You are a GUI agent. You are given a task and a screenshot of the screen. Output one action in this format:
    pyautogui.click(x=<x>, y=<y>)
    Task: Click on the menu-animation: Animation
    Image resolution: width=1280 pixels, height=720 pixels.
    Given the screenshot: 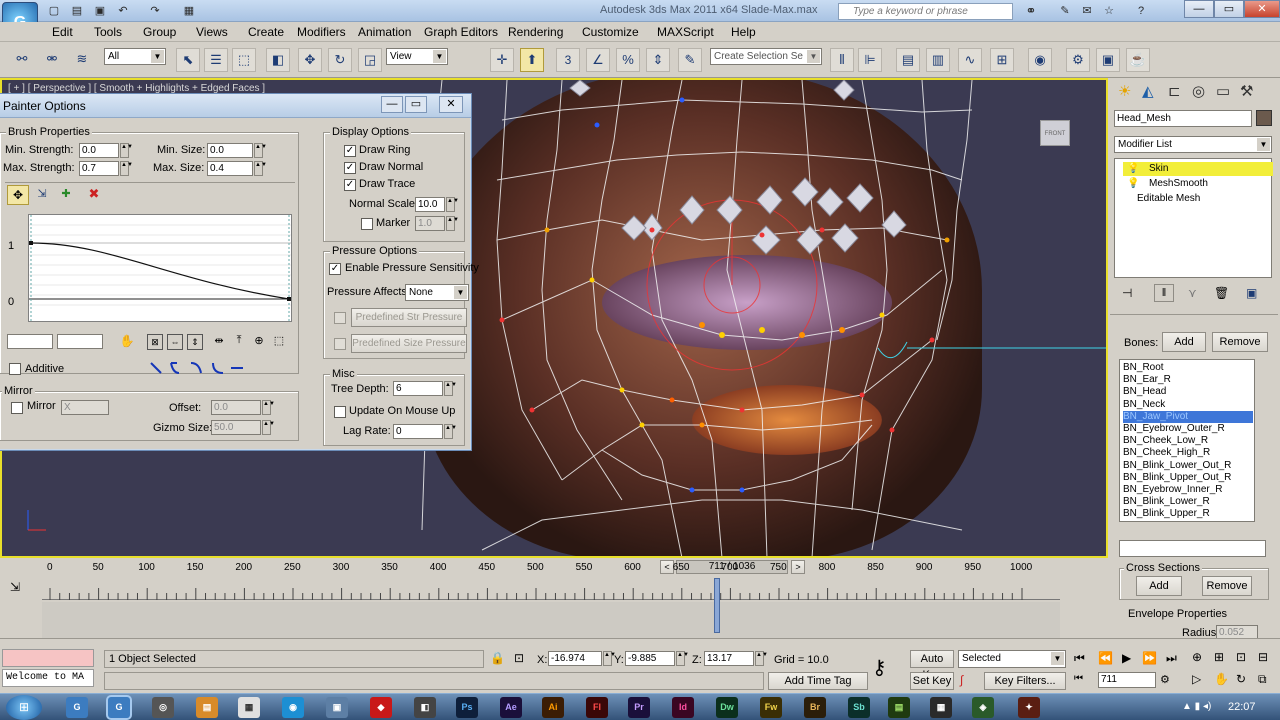 What is the action you would take?
    pyautogui.click(x=384, y=32)
    